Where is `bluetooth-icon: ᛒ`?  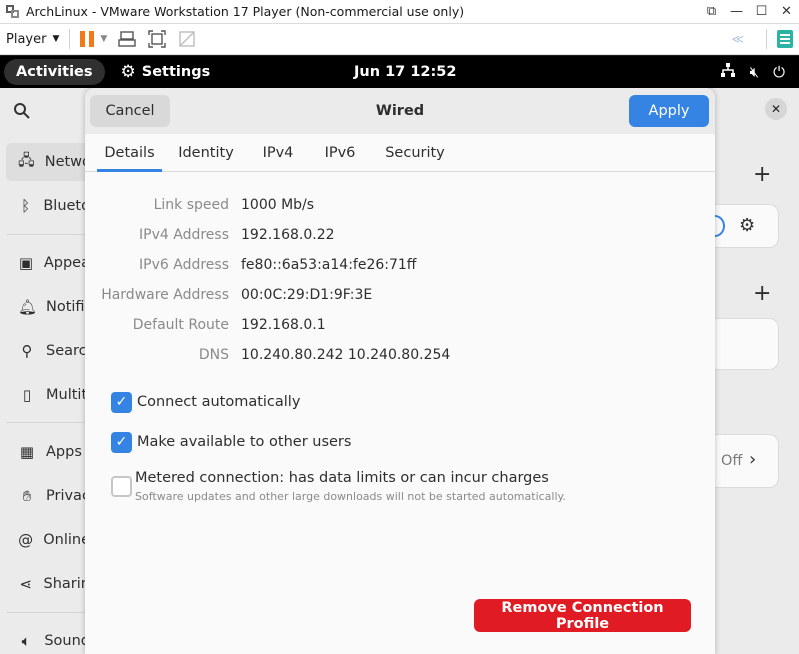 bluetooth-icon: ᛒ is located at coordinates (26, 206).